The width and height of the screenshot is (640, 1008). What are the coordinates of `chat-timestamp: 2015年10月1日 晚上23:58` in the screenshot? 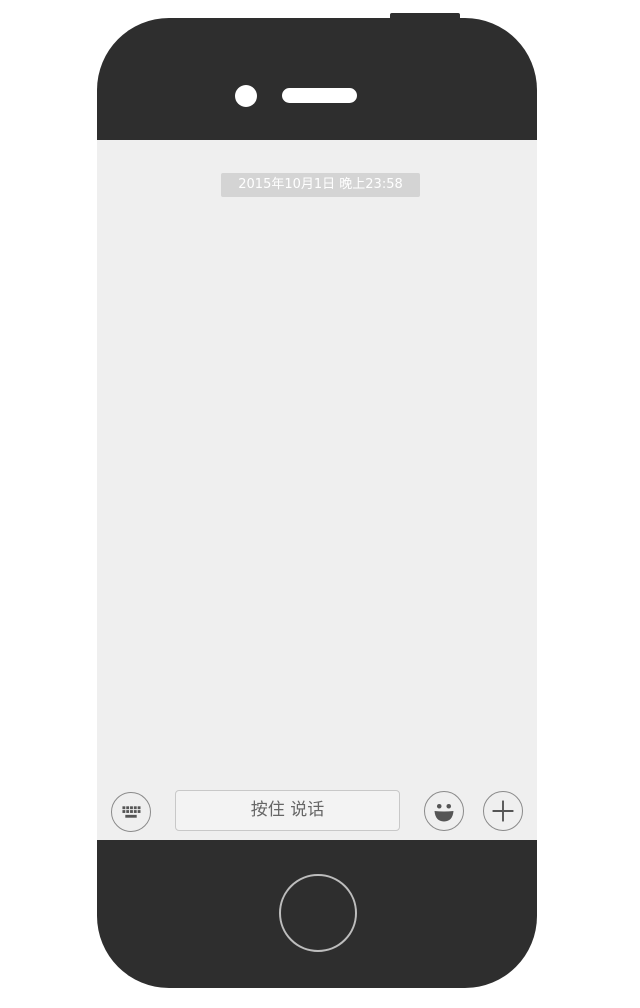 It's located at (320, 185).